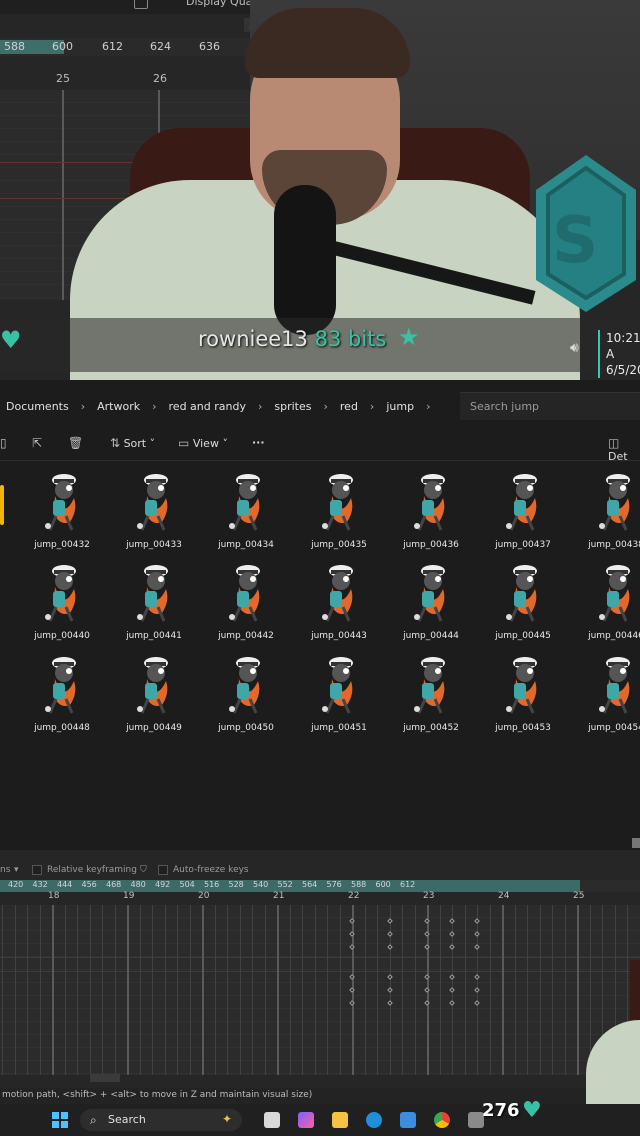  I want to click on file-name: jump_00435, so click(339, 545).